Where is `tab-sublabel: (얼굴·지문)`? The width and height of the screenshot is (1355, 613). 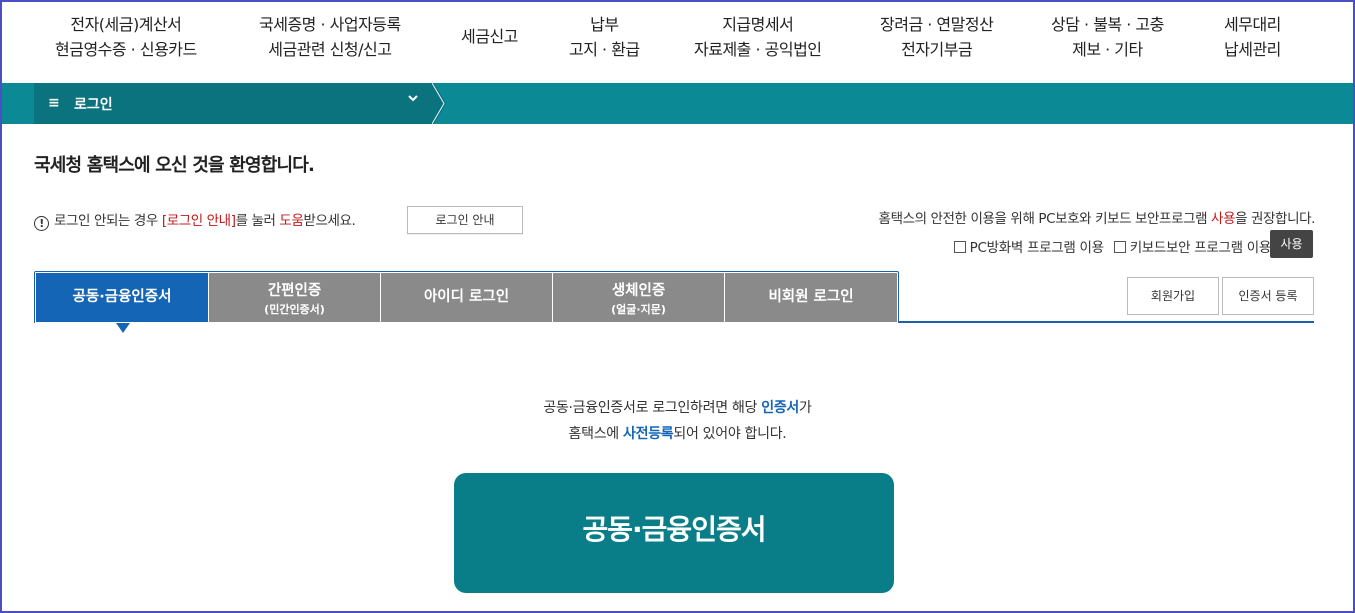
tab-sublabel: (얼굴·지문) is located at coordinates (638, 309).